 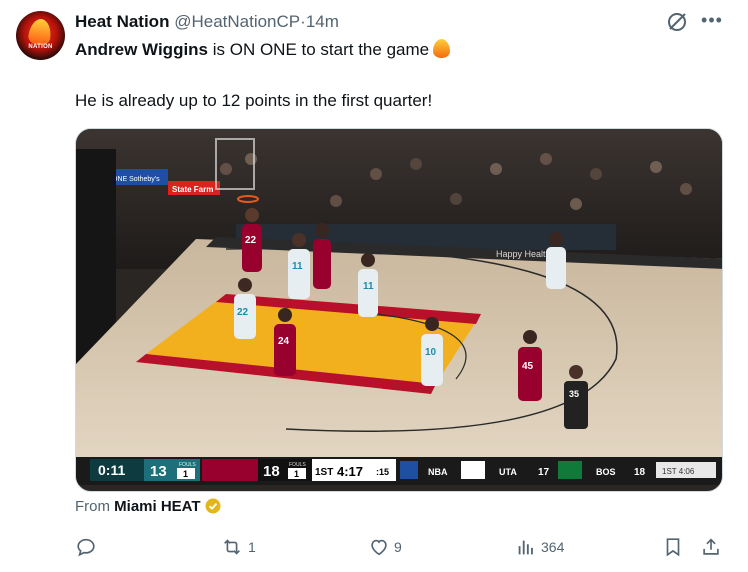 I want to click on retweet-count: 1, so click(x=252, y=547).